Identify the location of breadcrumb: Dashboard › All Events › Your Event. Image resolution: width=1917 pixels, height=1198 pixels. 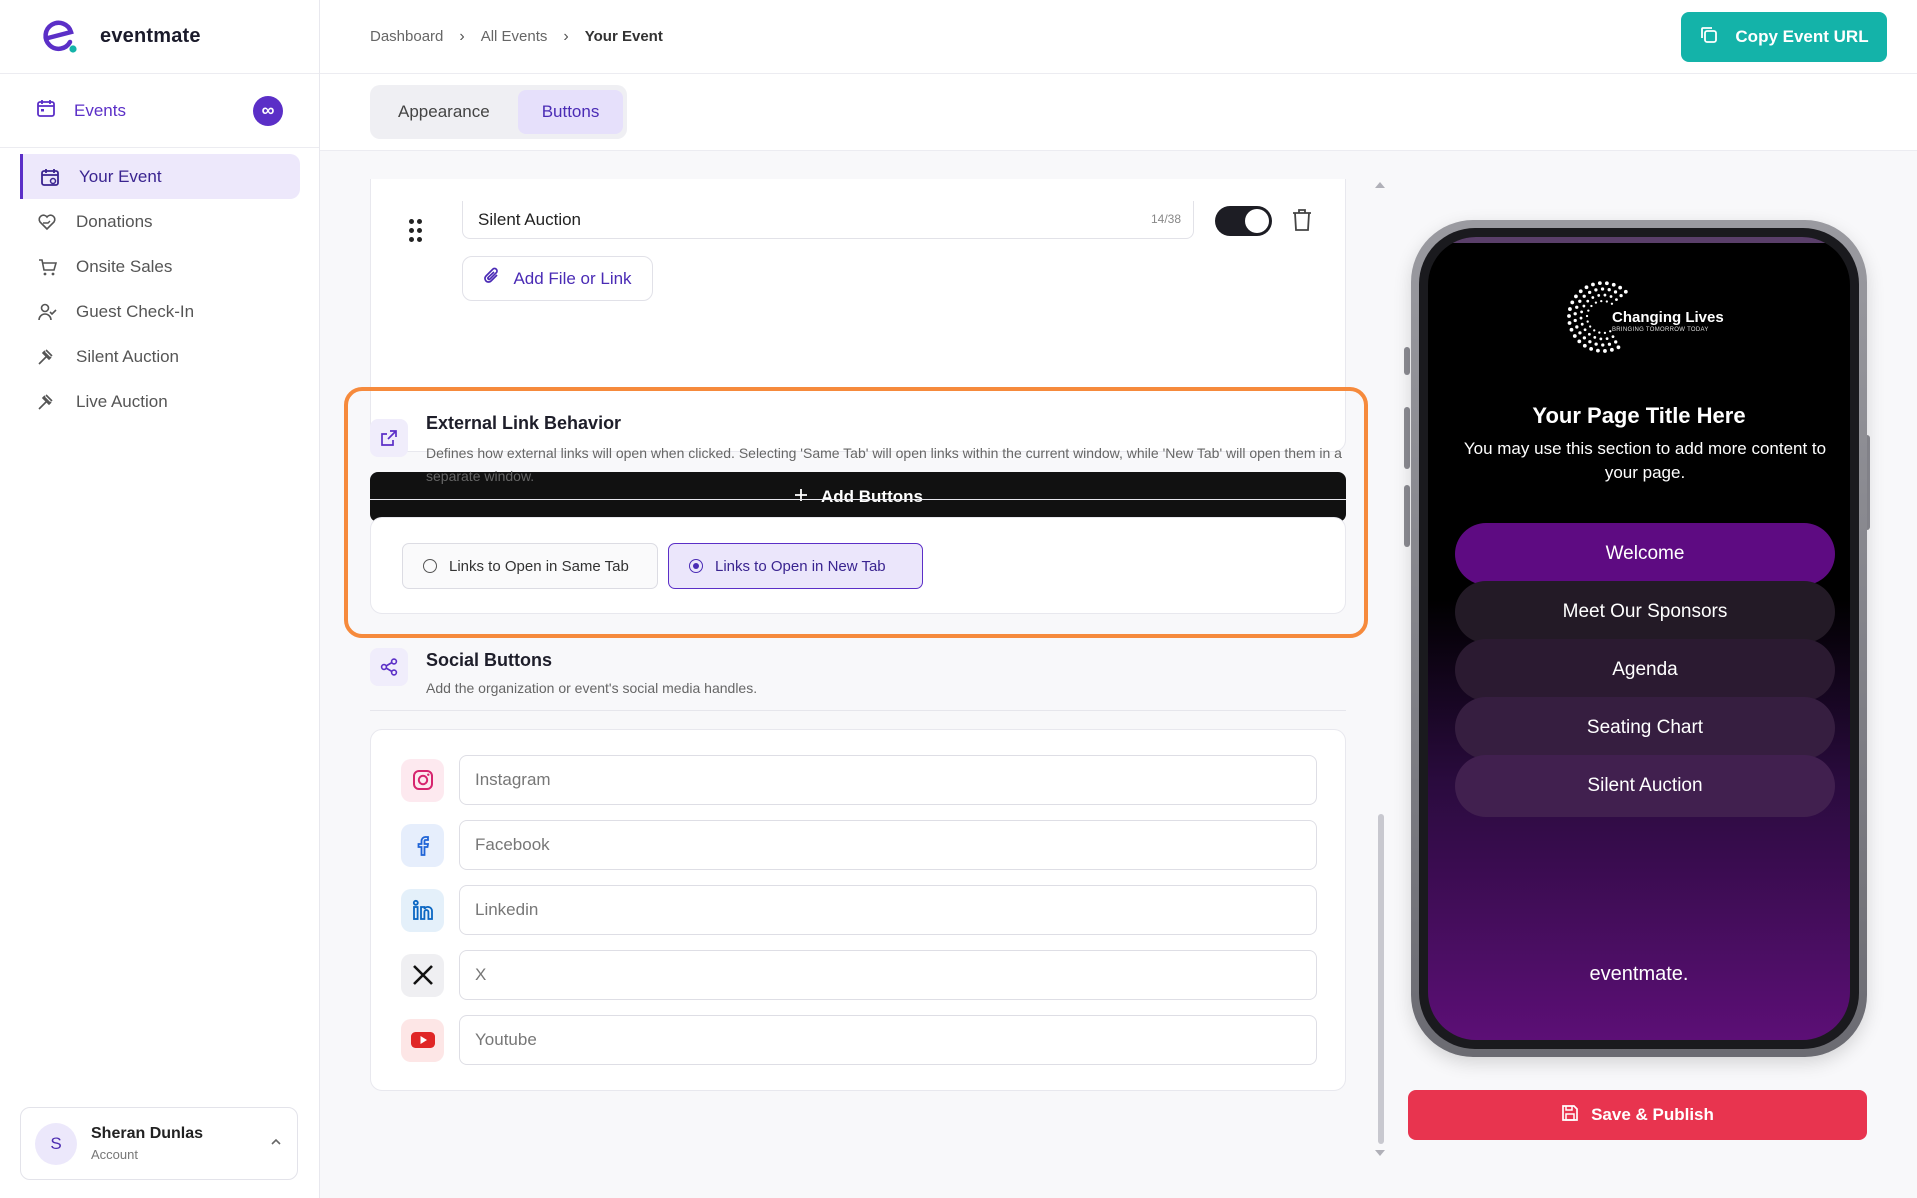
(516, 37).